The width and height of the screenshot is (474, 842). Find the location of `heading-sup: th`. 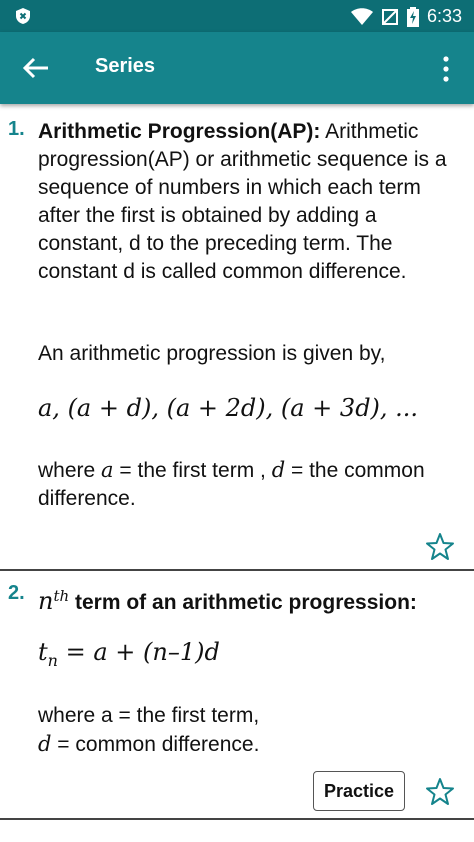

heading-sup: th is located at coordinates (61, 596).